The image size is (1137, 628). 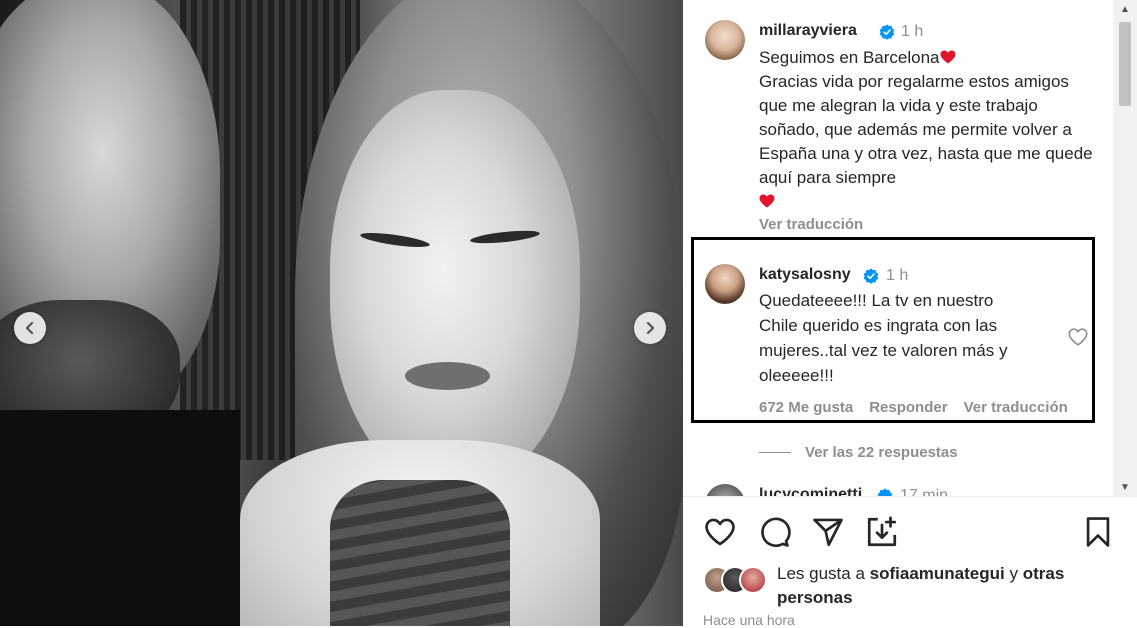 I want to click on comment-time: 1 h, so click(x=897, y=275).